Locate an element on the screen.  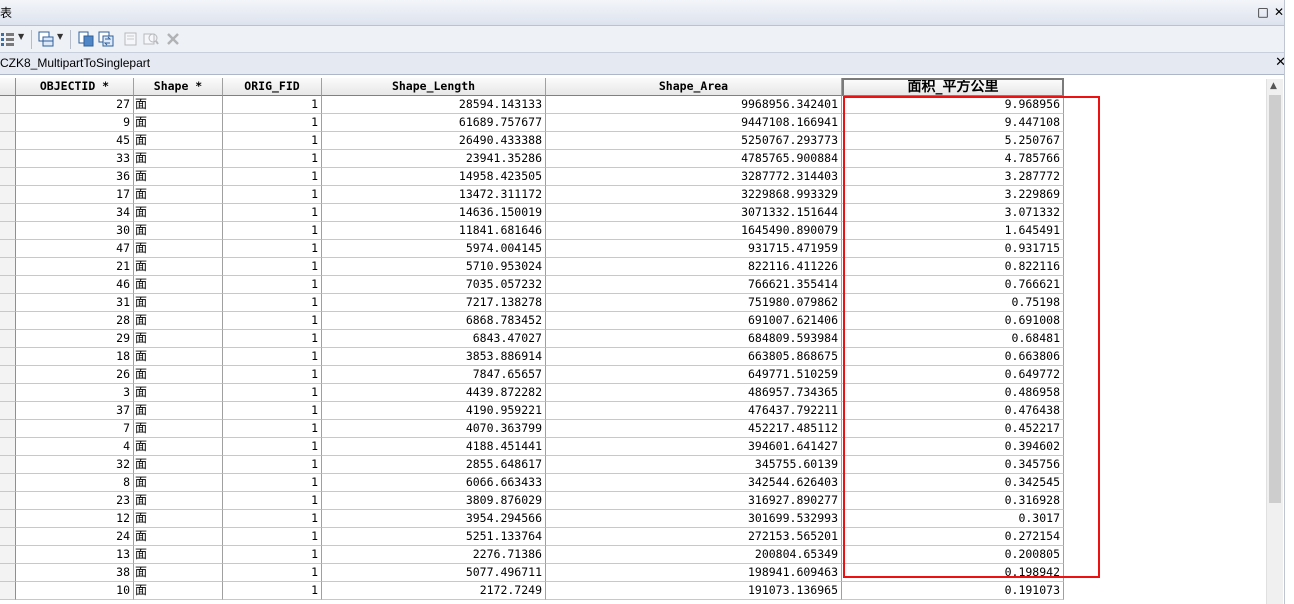
cell-shape-length: 2172.7249 is located at coordinates (434, 591).